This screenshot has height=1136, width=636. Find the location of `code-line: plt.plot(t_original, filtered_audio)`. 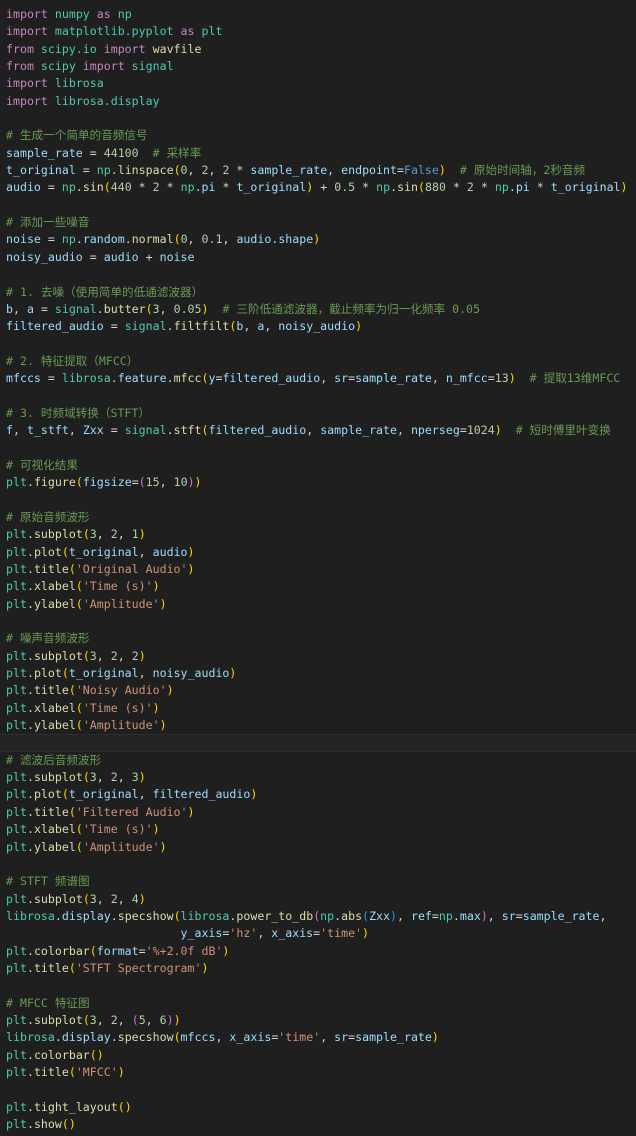

code-line: plt.plot(t_original, filtered_audio) is located at coordinates (318, 794).